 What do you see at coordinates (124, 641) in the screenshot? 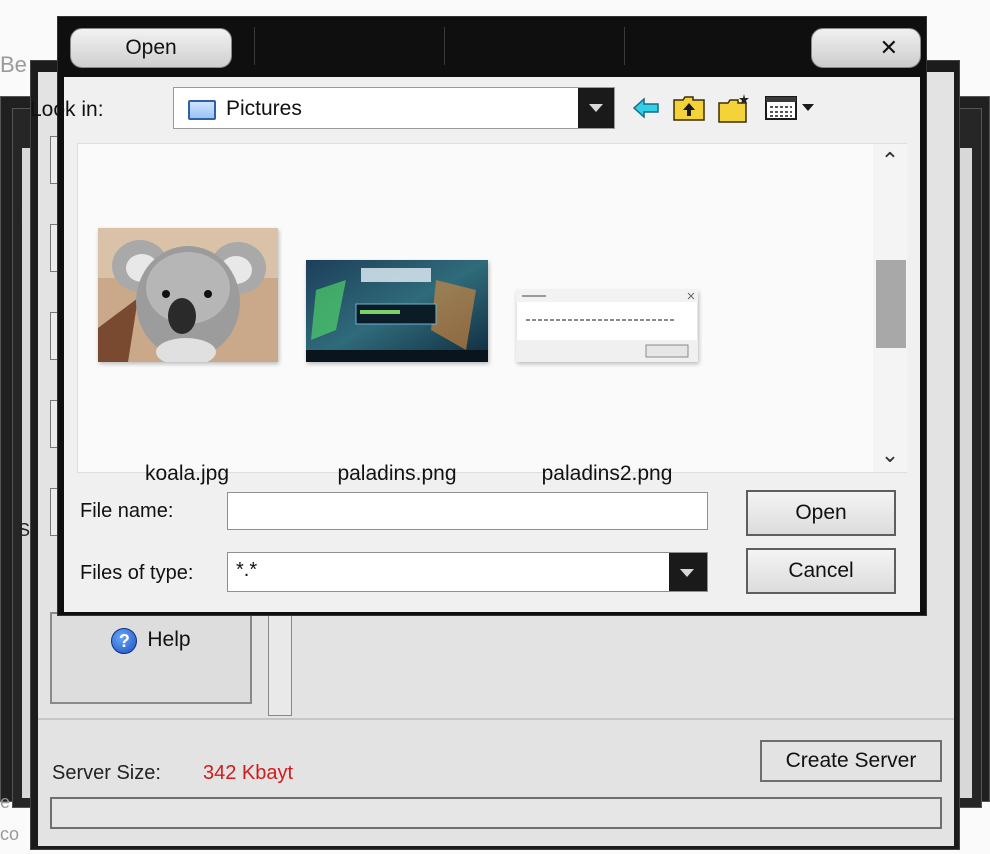
I see `help-icon: ?` at bounding box center [124, 641].